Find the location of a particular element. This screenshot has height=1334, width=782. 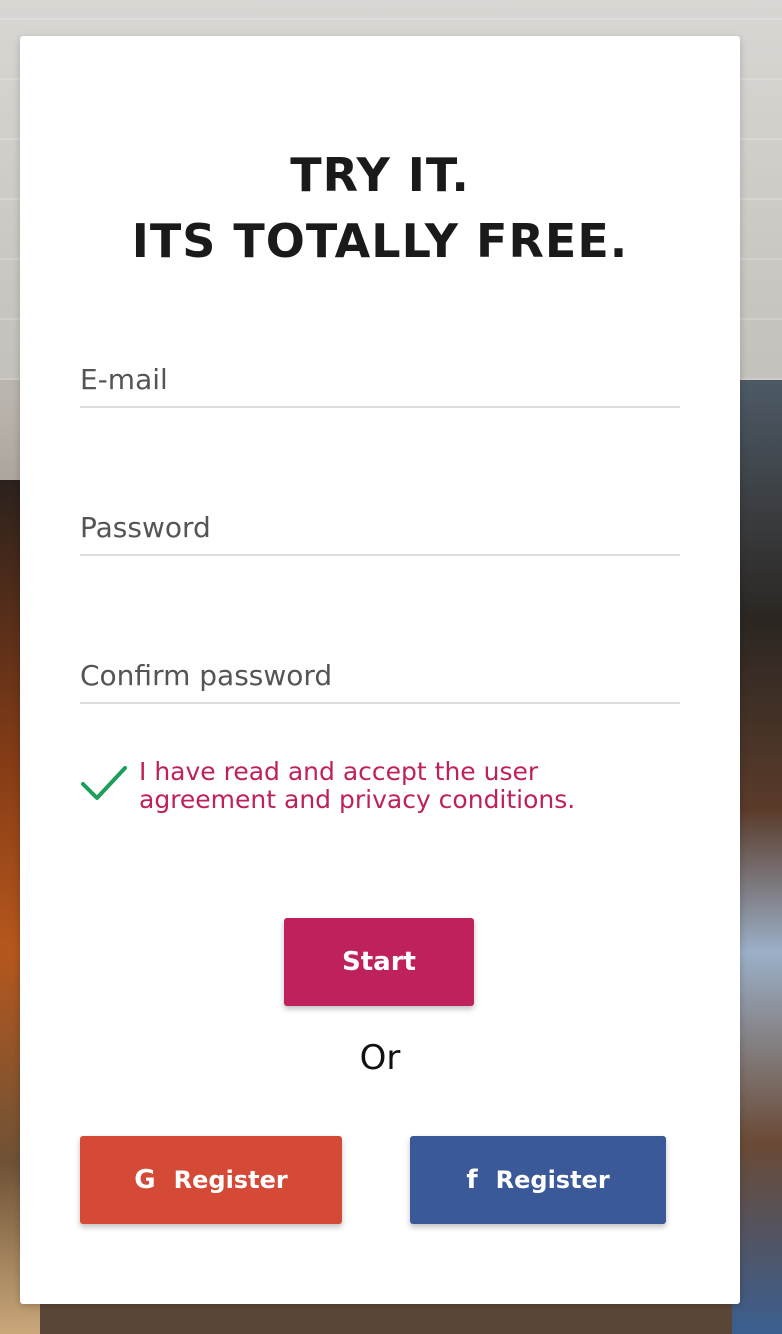

email-field-wrapper is located at coordinates (380, 372).